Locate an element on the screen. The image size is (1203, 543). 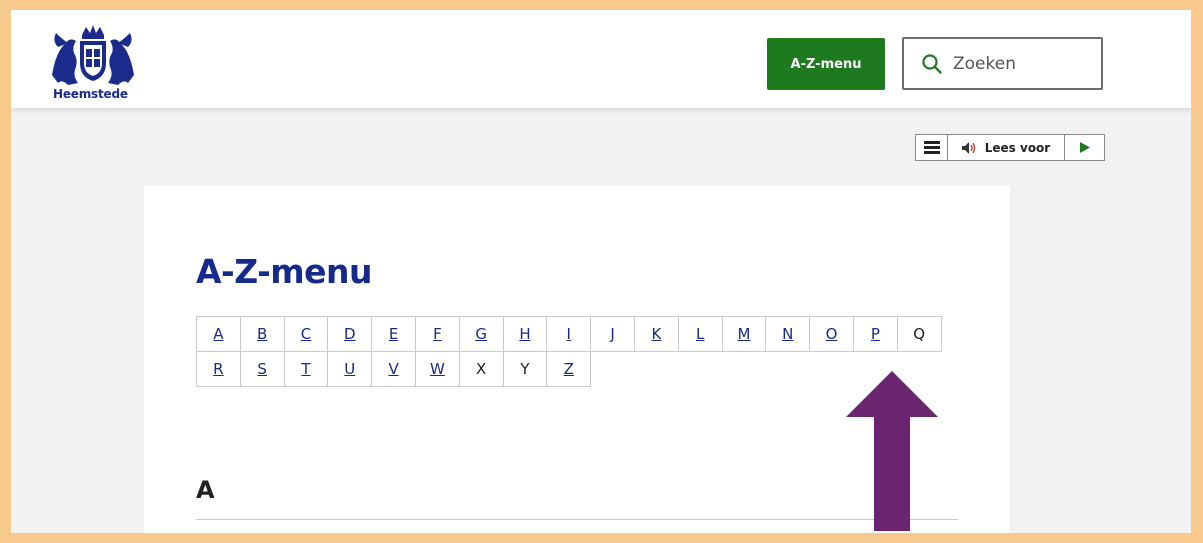
read-aloud-button: Lees voor is located at coordinates (1006, 147).